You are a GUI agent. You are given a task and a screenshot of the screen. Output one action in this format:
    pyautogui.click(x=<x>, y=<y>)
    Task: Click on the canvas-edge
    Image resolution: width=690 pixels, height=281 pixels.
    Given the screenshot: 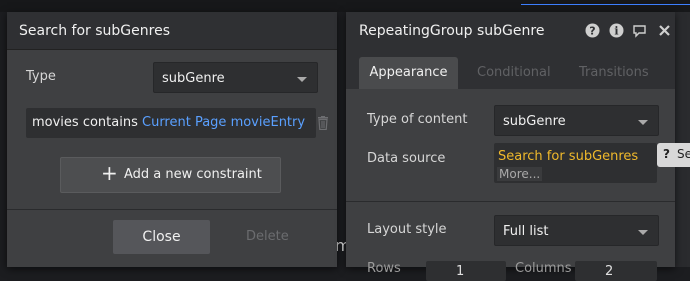 What is the action you would take?
    pyautogui.click(x=682, y=139)
    